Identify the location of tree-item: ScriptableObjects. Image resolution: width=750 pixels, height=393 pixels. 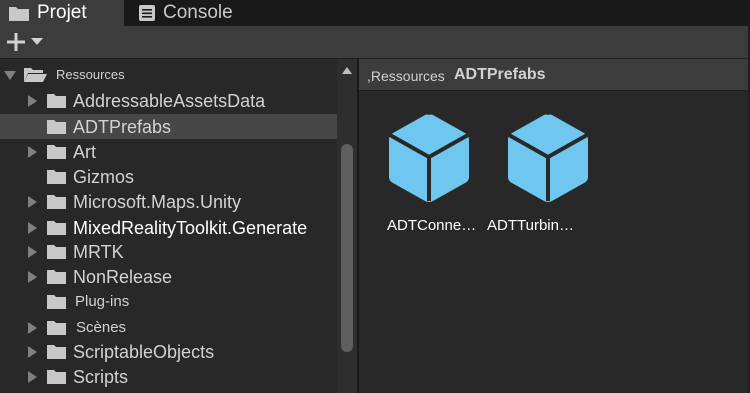
(168, 351).